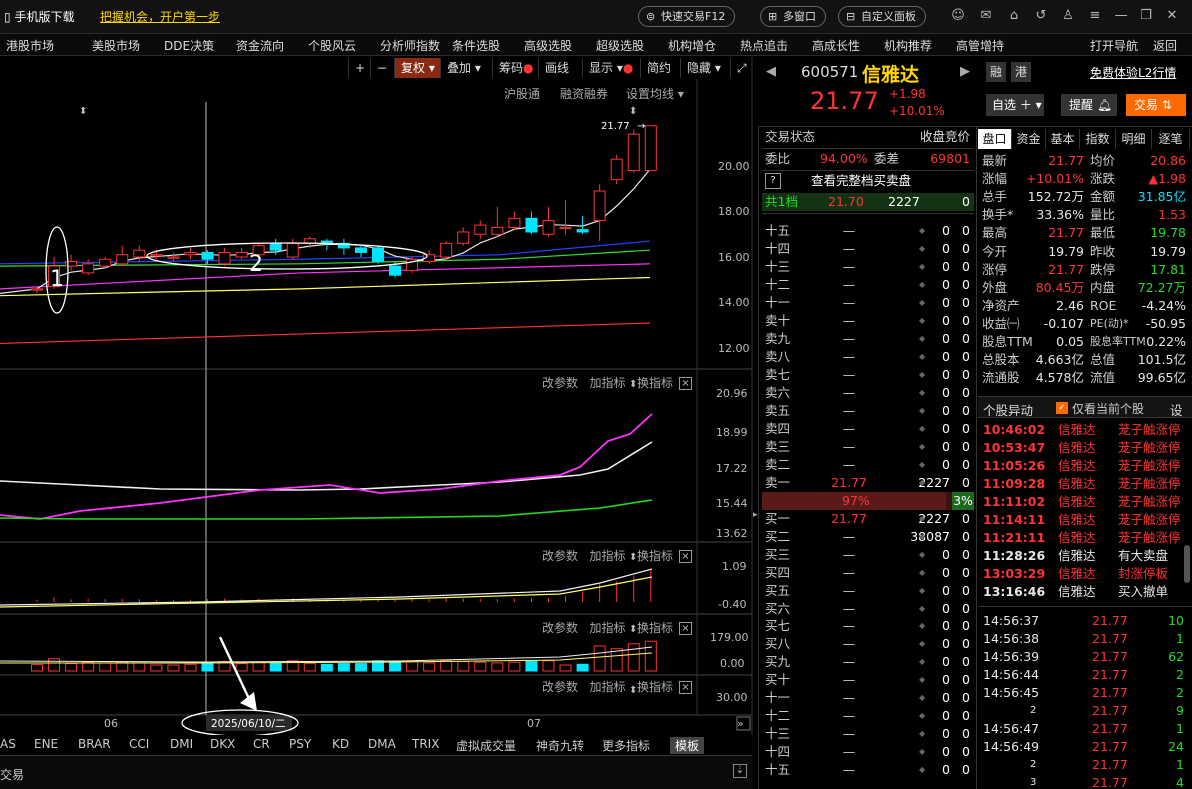 Image resolution: width=1192 pixels, height=789 pixels. What do you see at coordinates (410, 45) in the screenshot?
I see `menu-item: 分析师指数` at bounding box center [410, 45].